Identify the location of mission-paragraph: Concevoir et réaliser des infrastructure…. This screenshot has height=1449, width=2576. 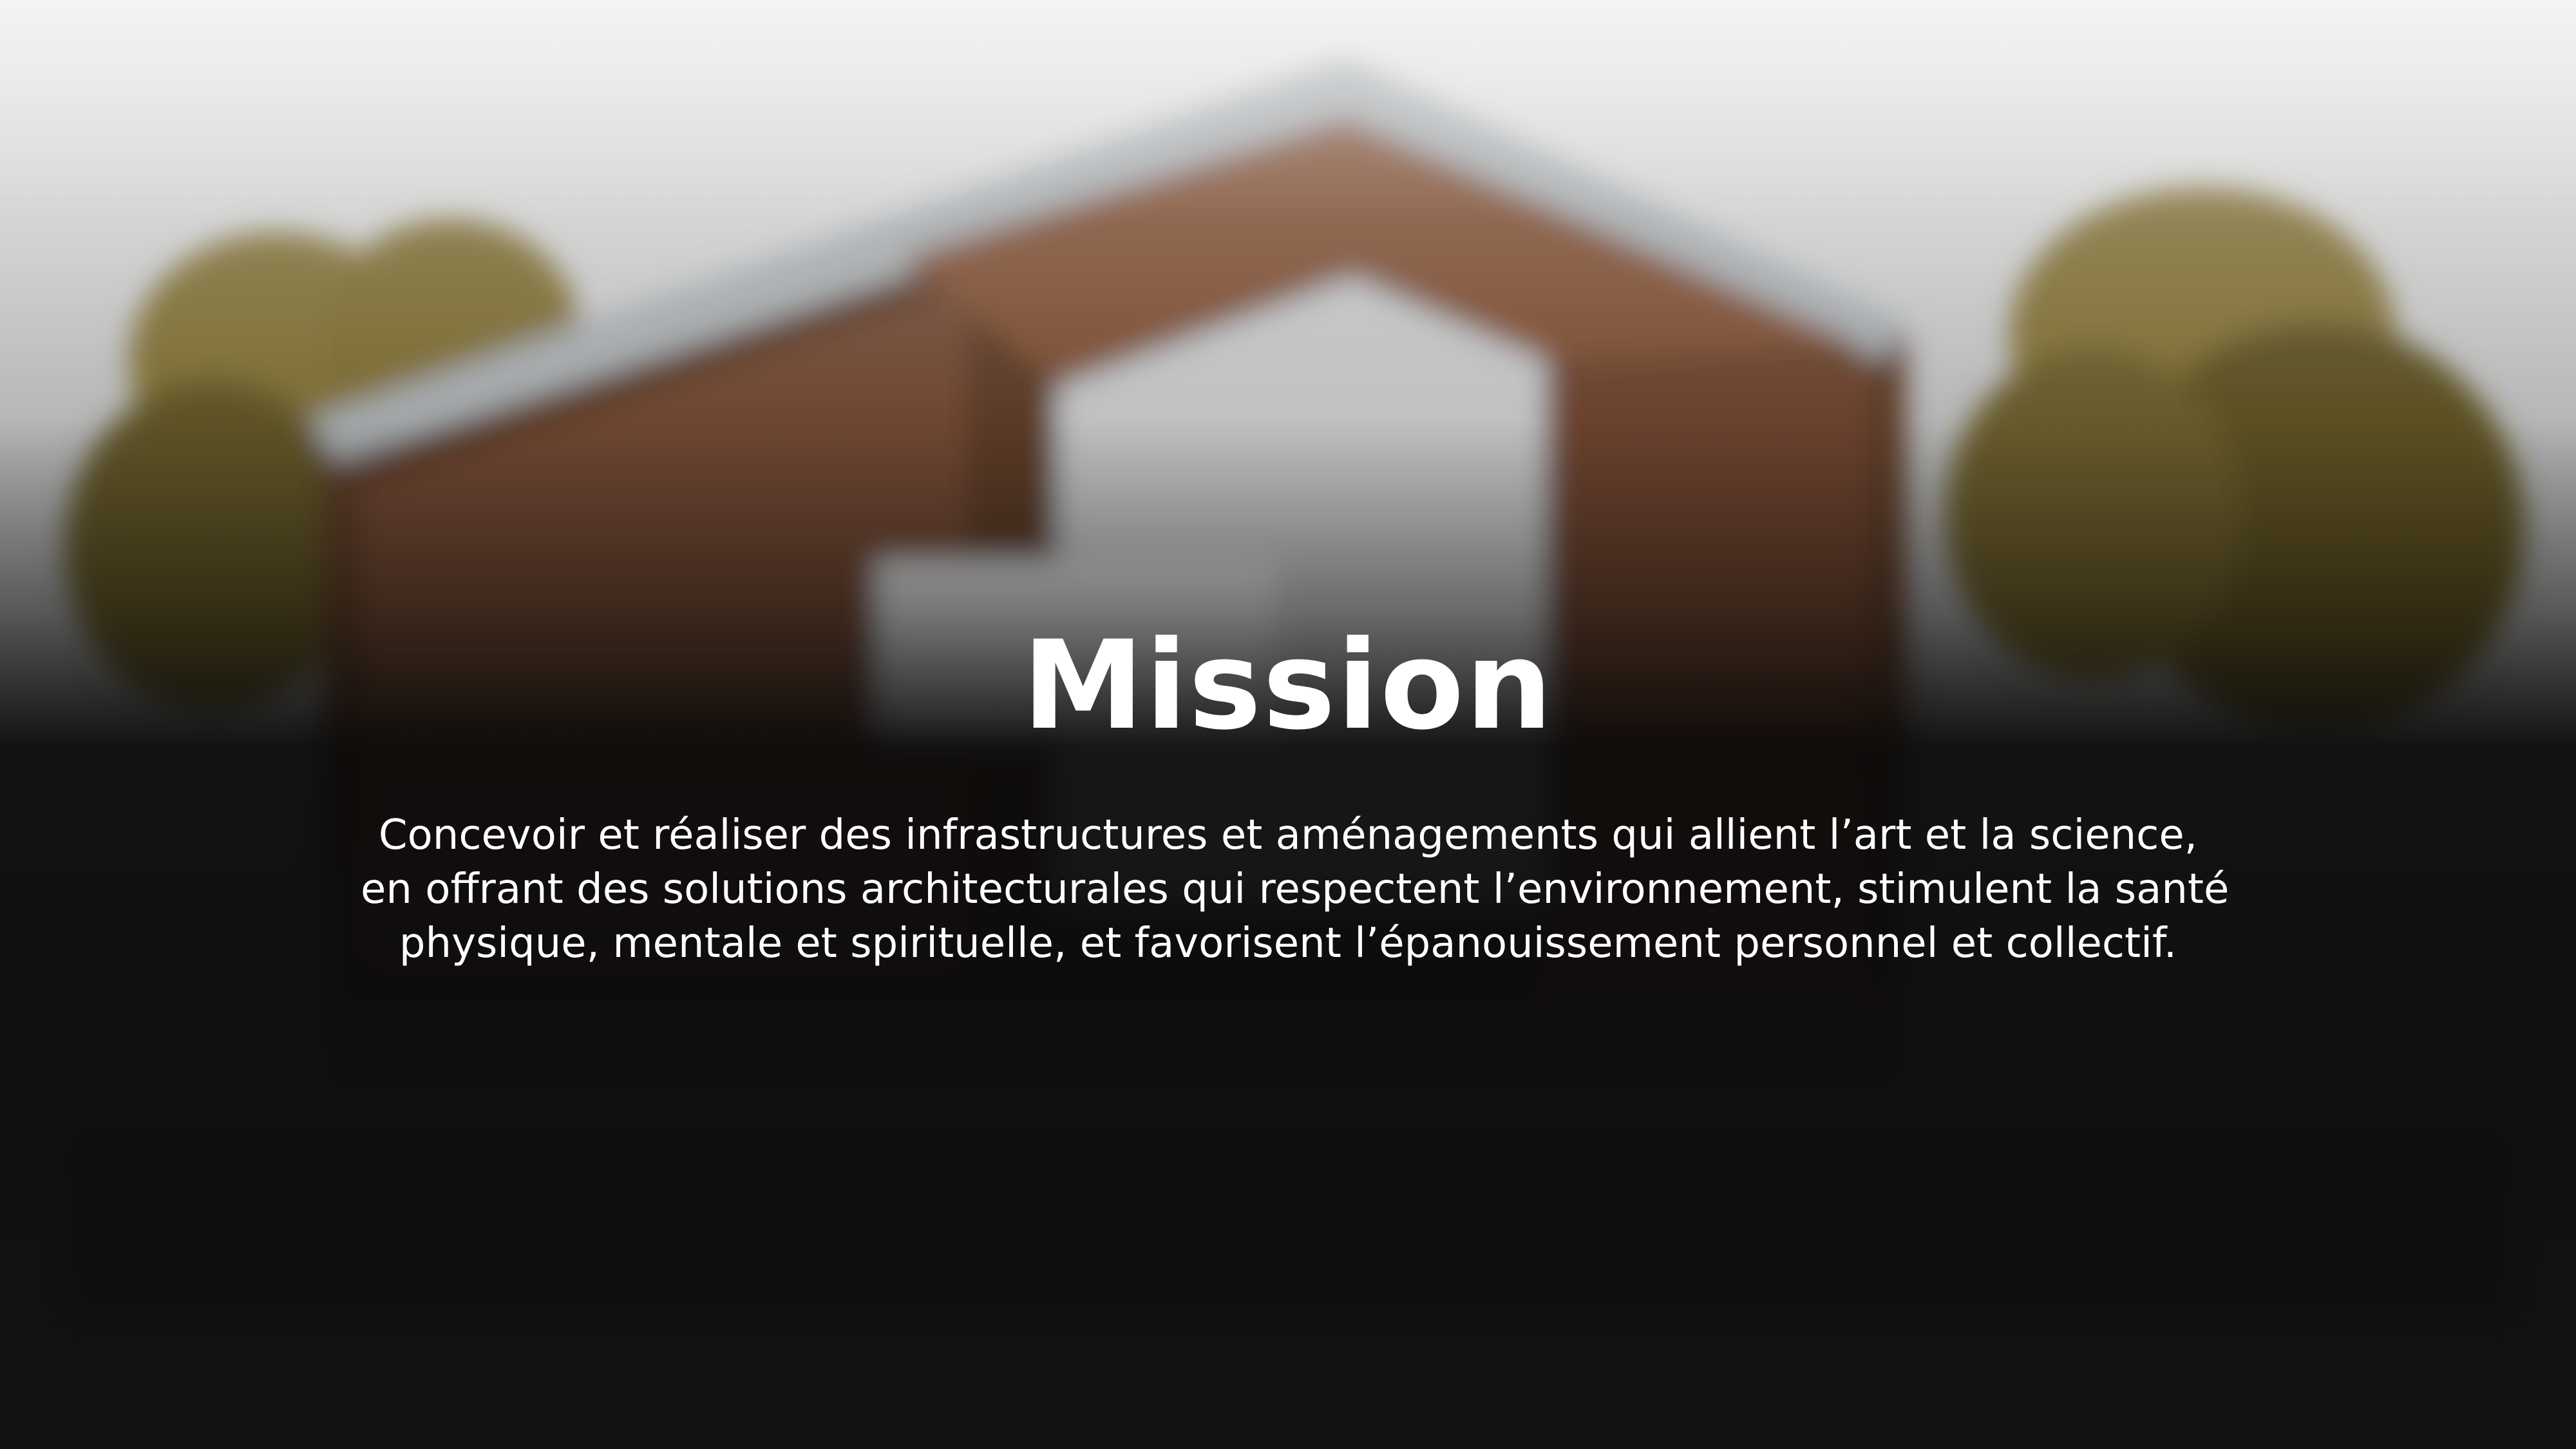
(1295, 889).